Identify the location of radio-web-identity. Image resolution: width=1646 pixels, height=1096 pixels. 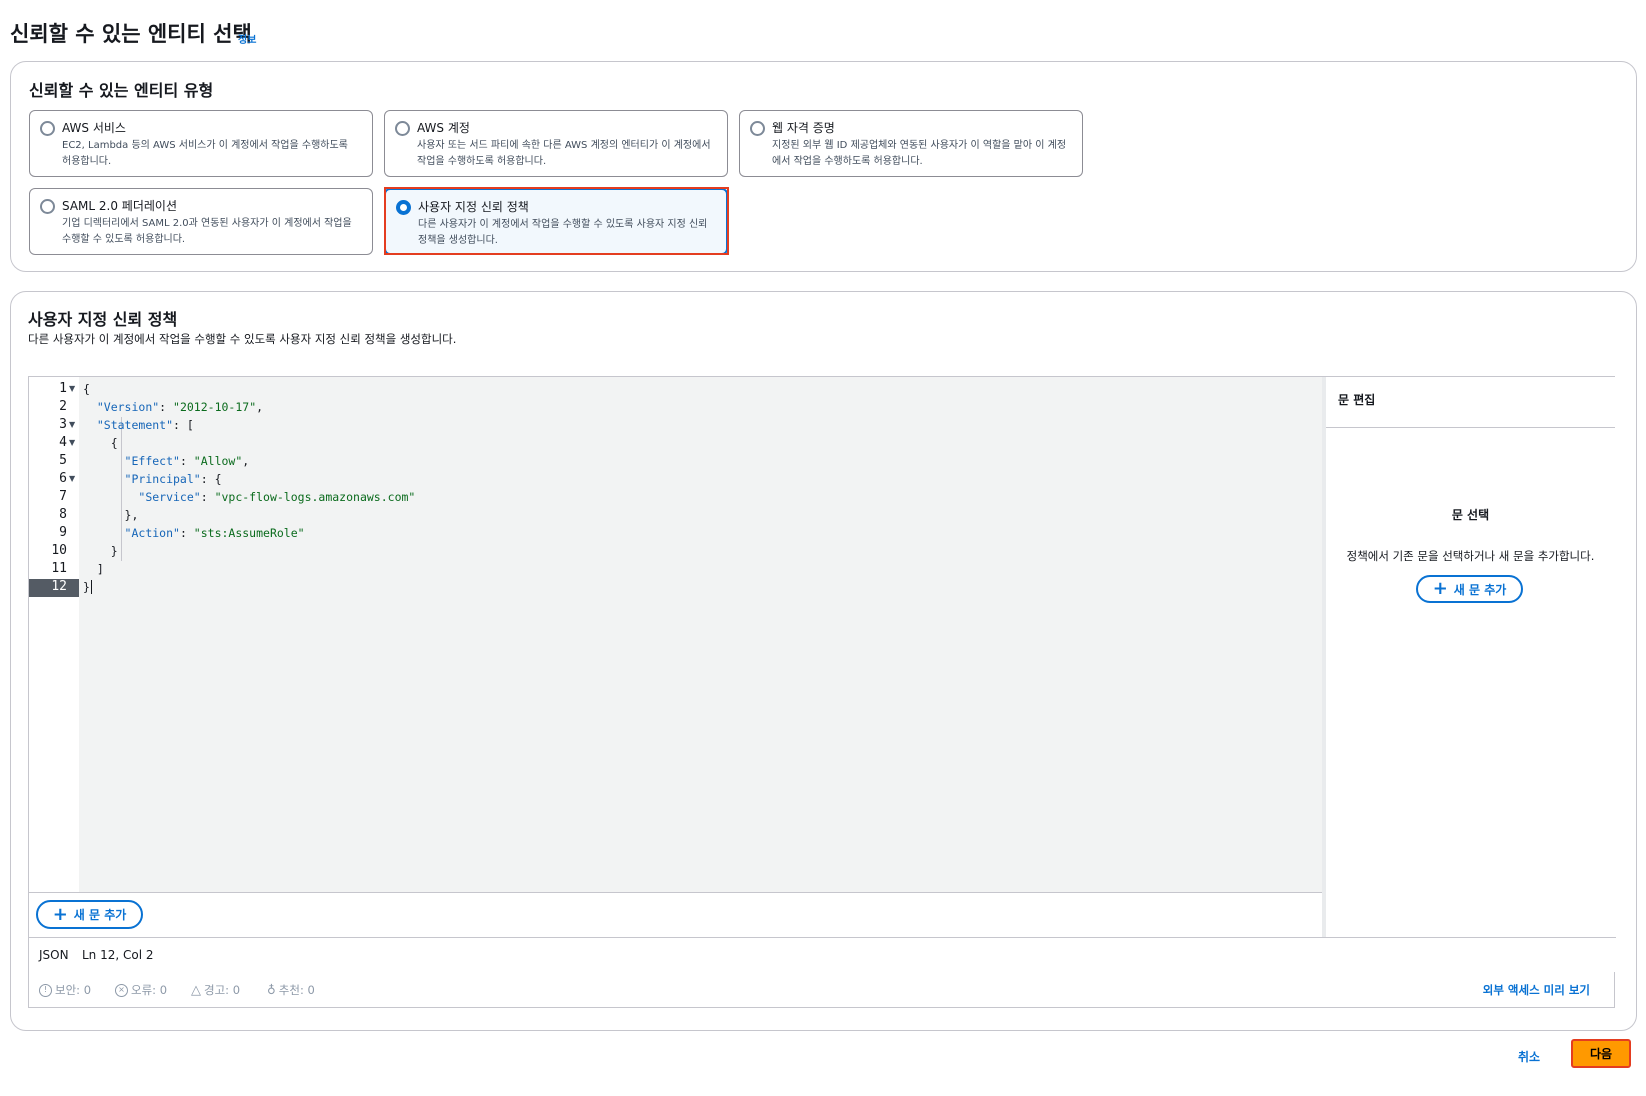
(757, 128).